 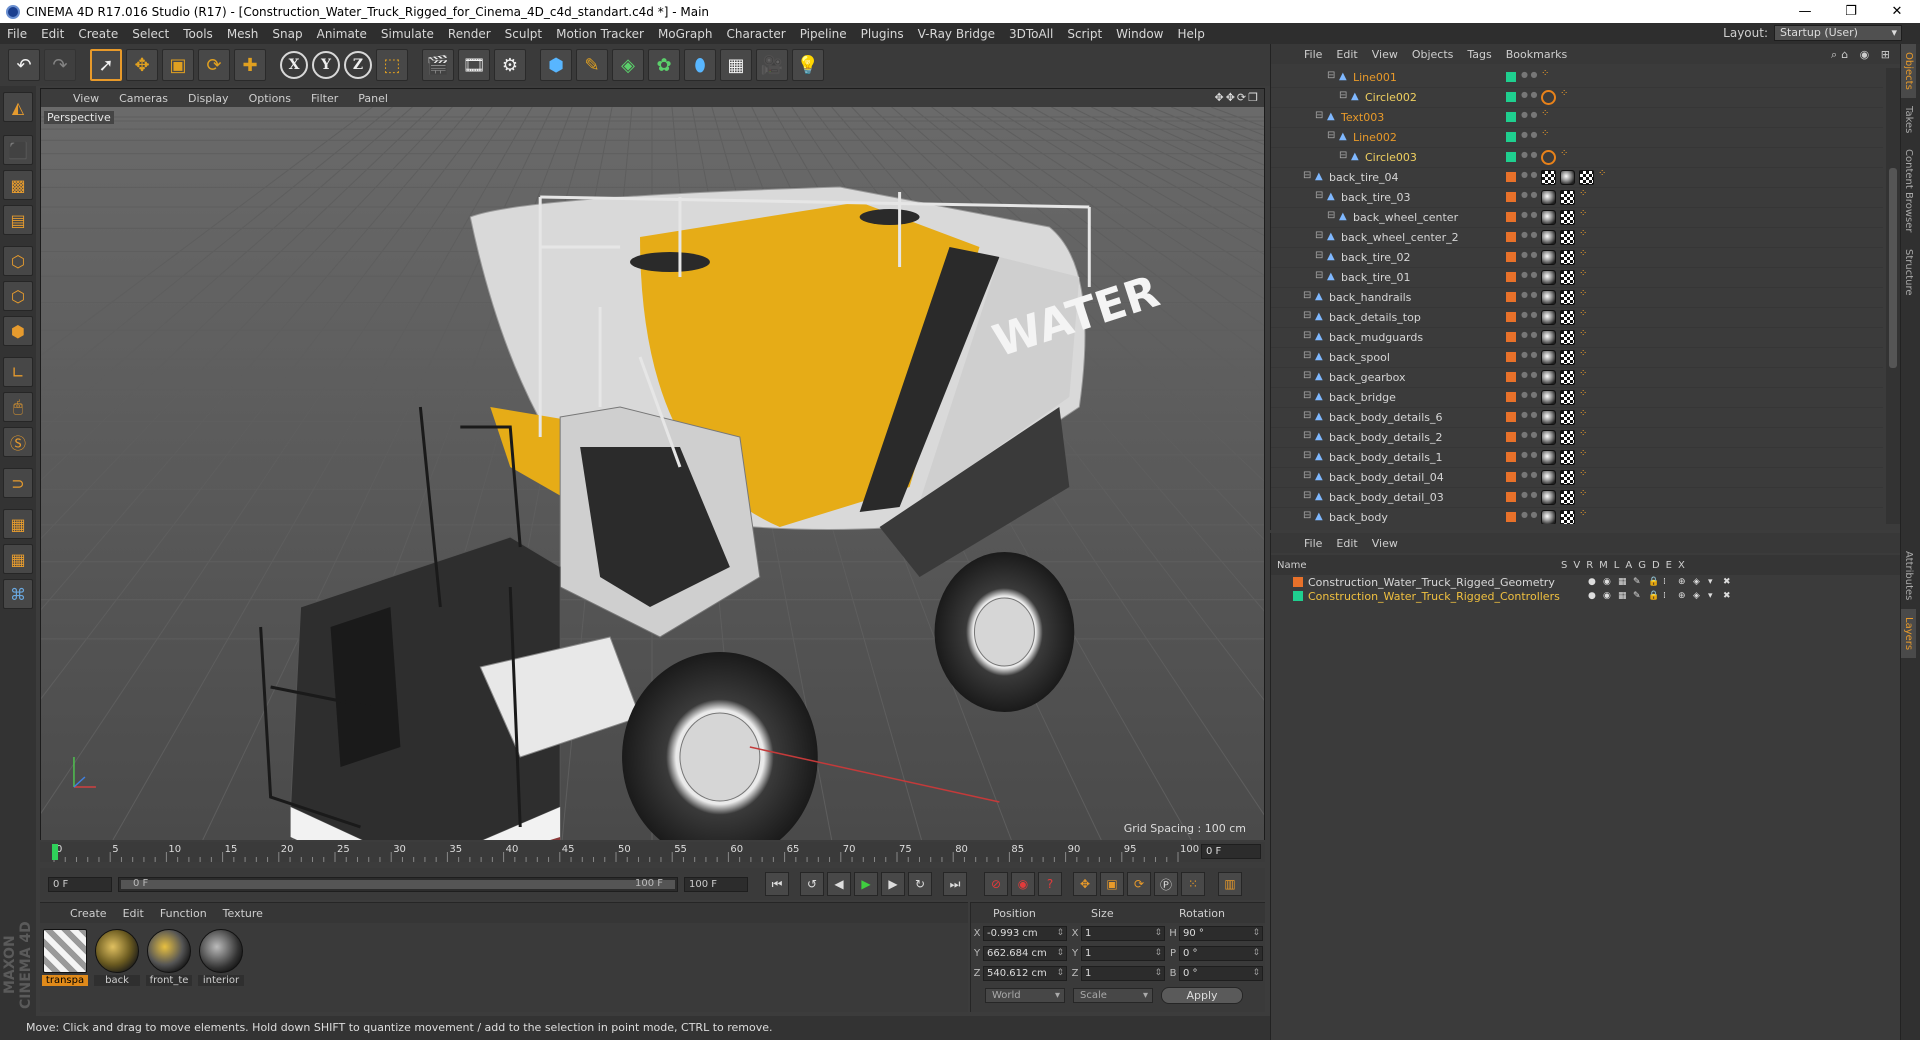 What do you see at coordinates (1166, 884) in the screenshot?
I see `key-parameter-button: Ⓟ` at bounding box center [1166, 884].